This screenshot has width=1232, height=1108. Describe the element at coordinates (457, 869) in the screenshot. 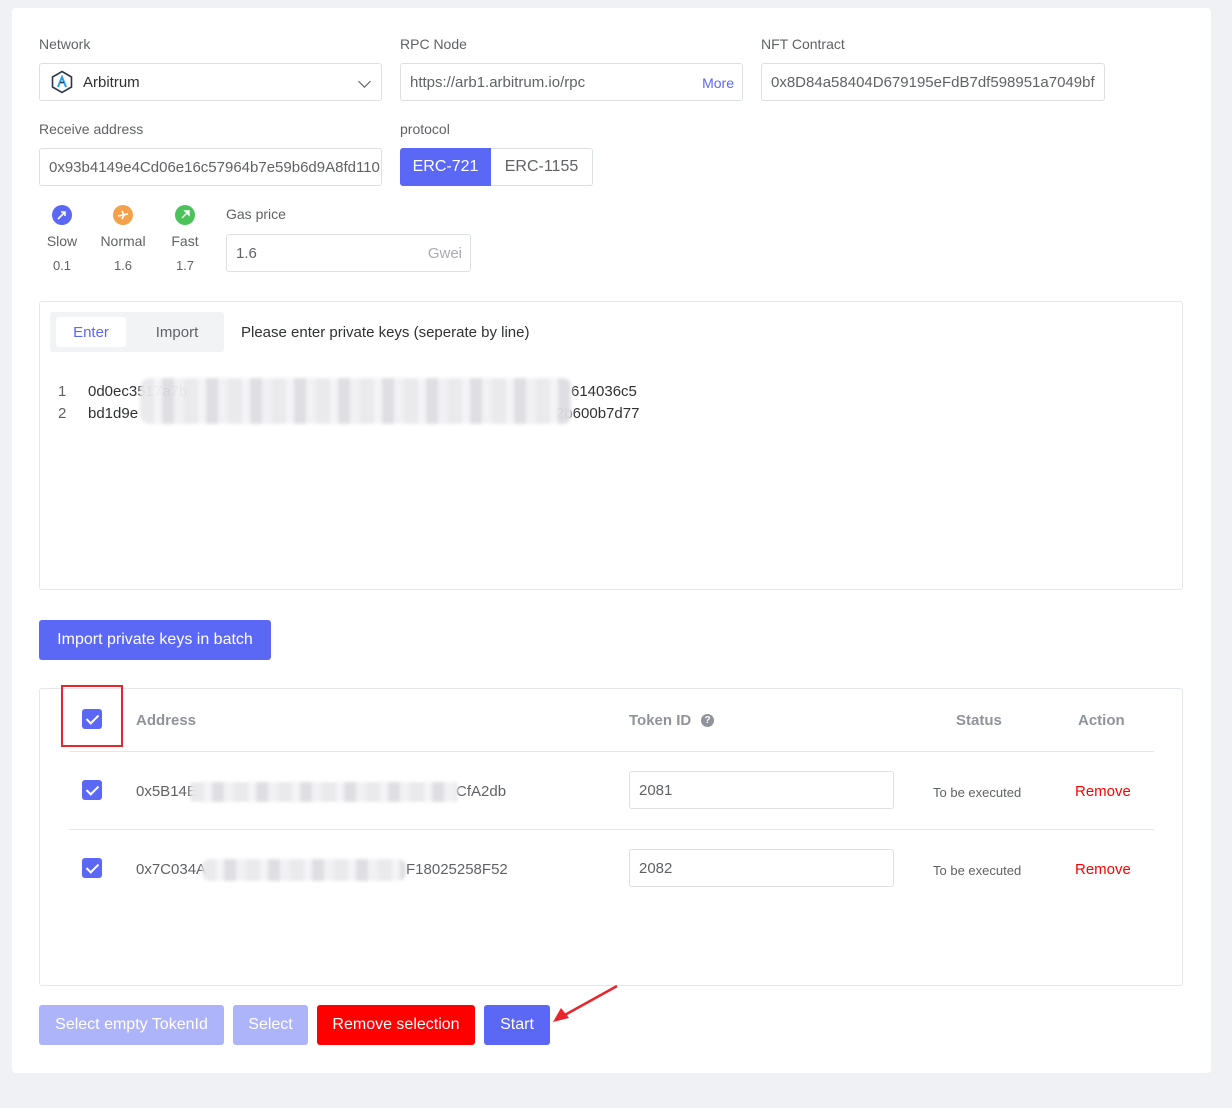

I see `row-2-address-end: F18025258F52` at that location.